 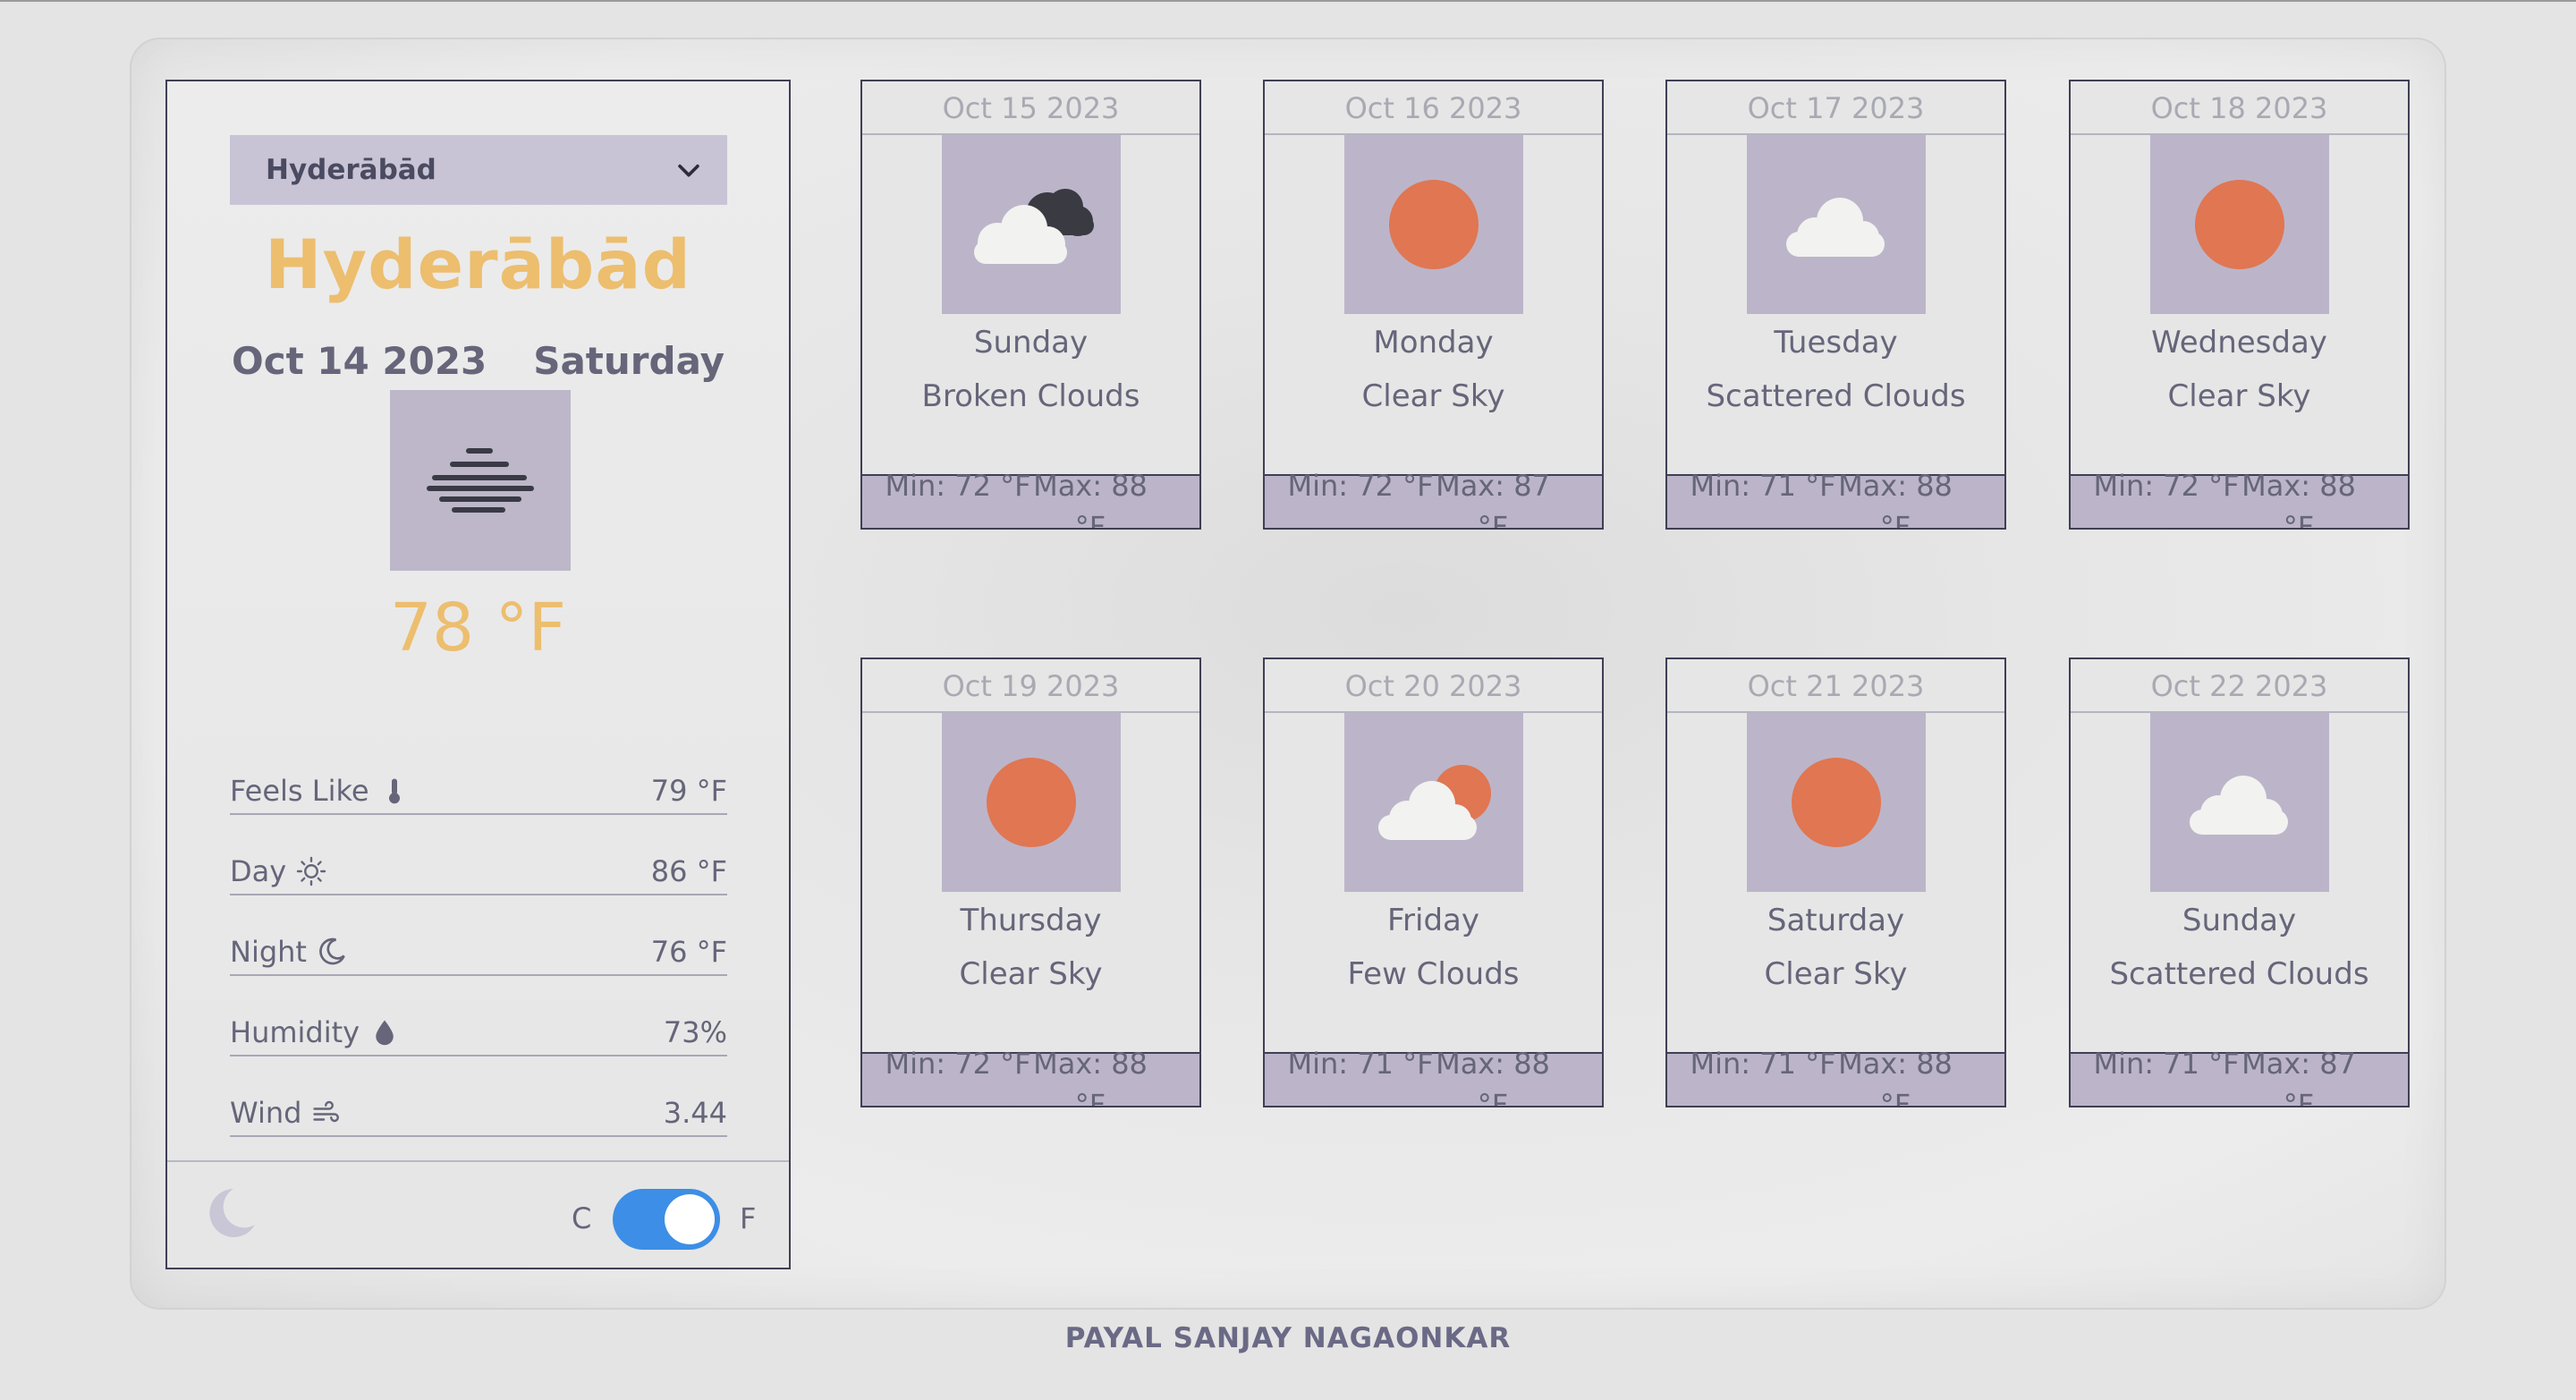 I want to click on forecast-description: Scattered Clouds, so click(x=2239, y=974).